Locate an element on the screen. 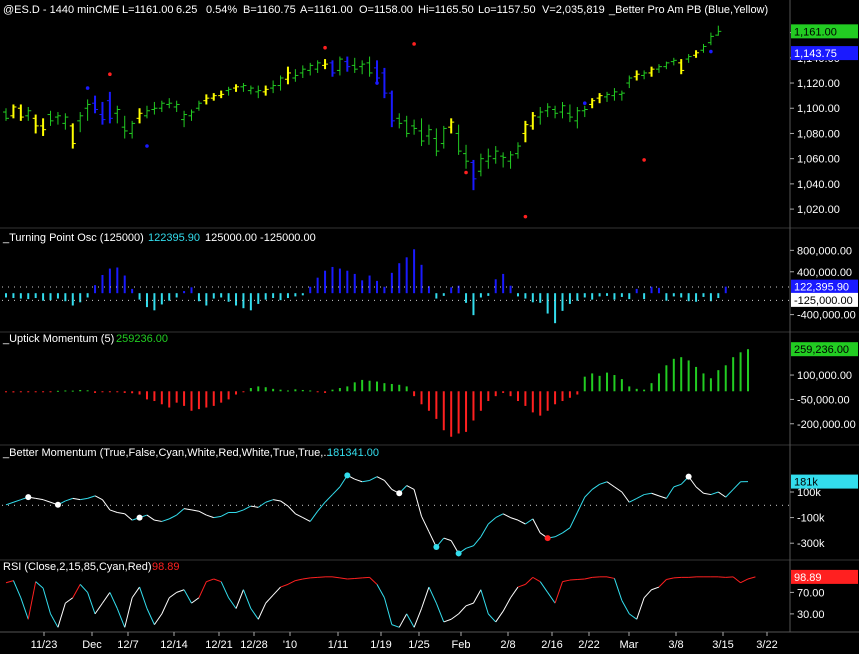 The width and height of the screenshot is (859, 654). rsi-line-segment is located at coordinates (366, 577).